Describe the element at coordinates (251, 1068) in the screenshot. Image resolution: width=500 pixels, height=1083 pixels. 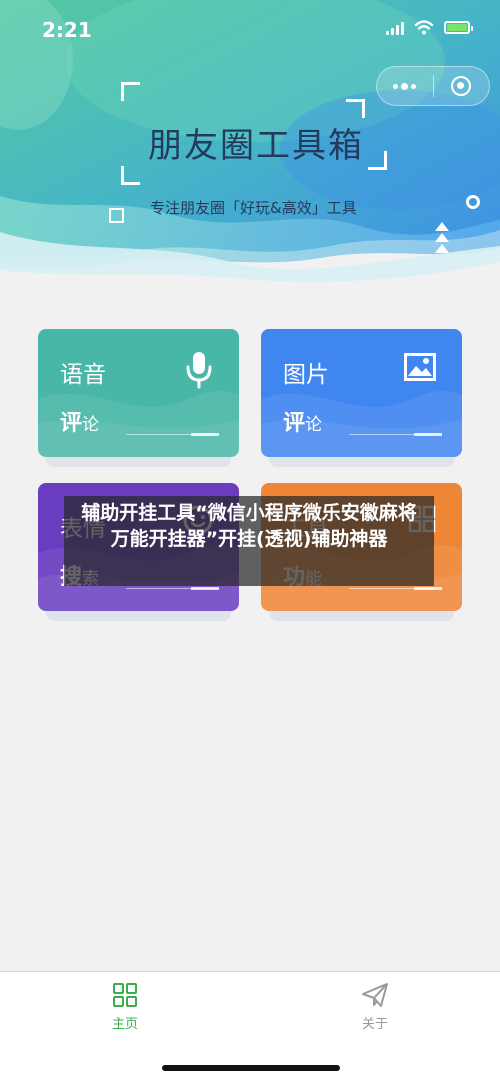
I see `home-indicator` at that location.